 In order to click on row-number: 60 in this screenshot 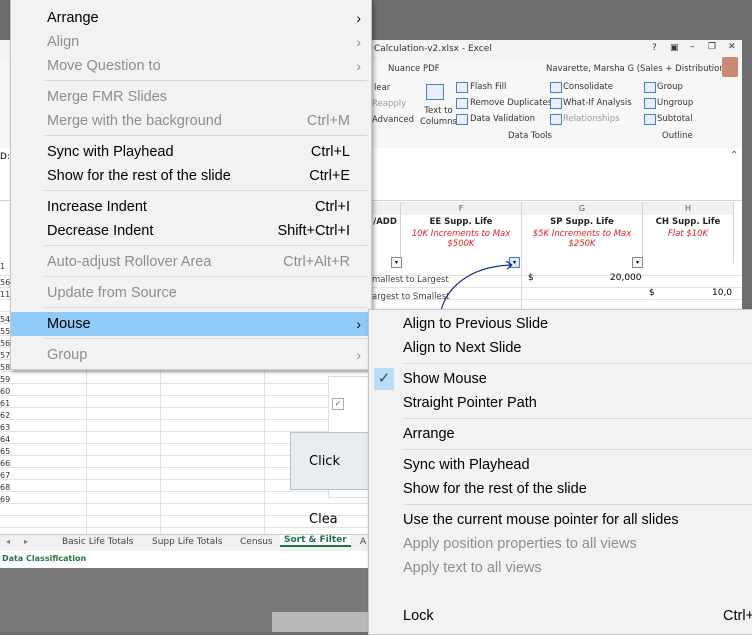, I will do `click(5, 391)`.